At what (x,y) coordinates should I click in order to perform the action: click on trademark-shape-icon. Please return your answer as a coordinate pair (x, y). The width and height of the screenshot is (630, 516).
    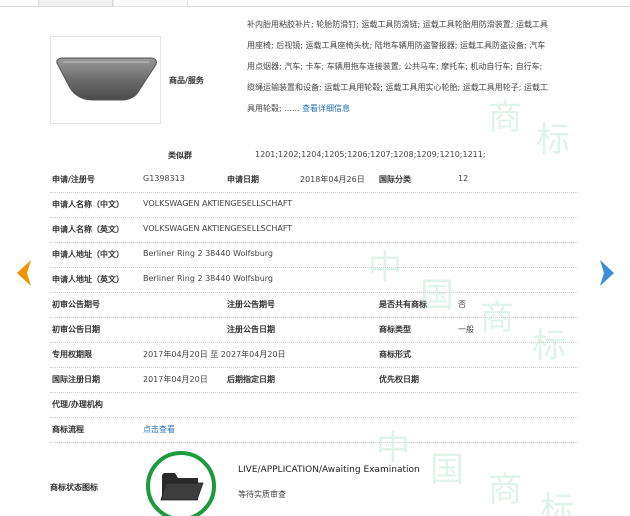
    Looking at the image, I should click on (106, 79).